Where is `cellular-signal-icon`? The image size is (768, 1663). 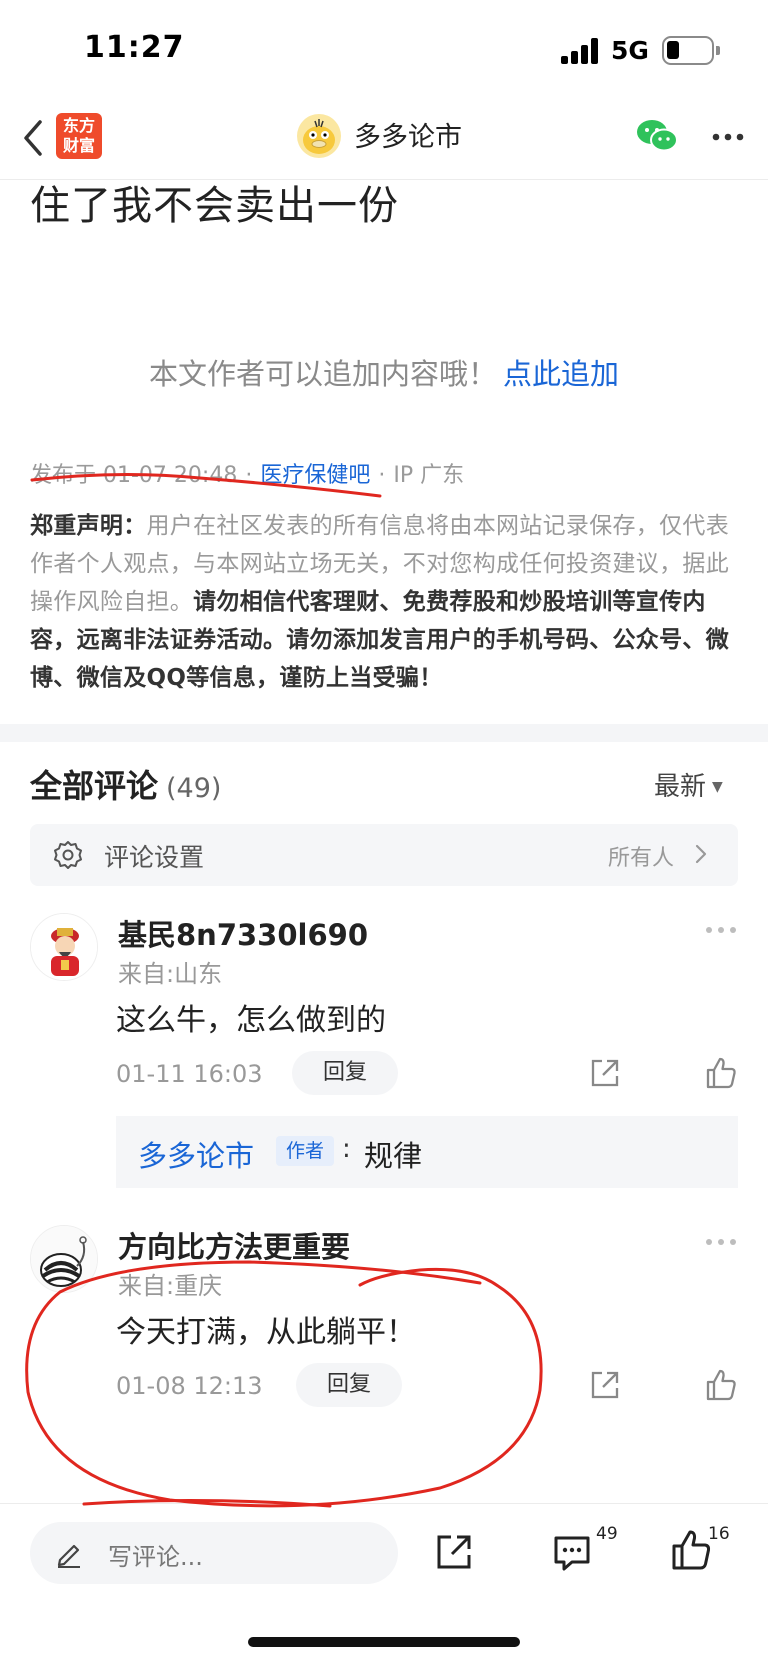
cellular-signal-icon is located at coordinates (581, 51).